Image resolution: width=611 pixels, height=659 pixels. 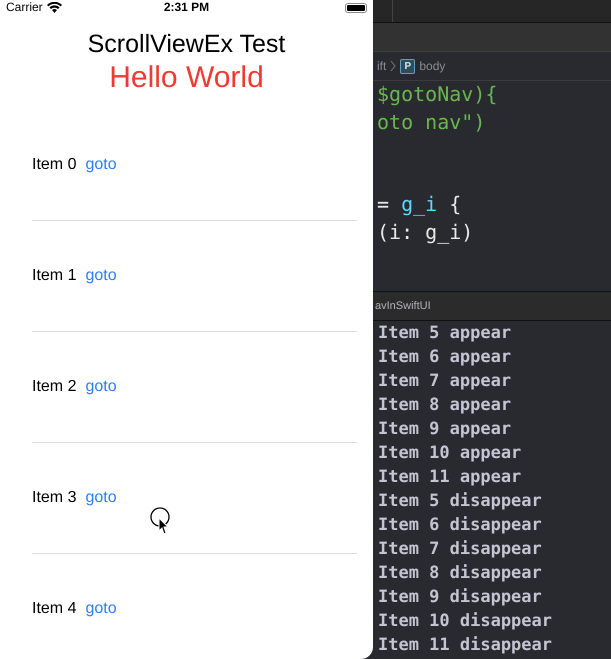 I want to click on carrier-label: Carrier, so click(x=24, y=7).